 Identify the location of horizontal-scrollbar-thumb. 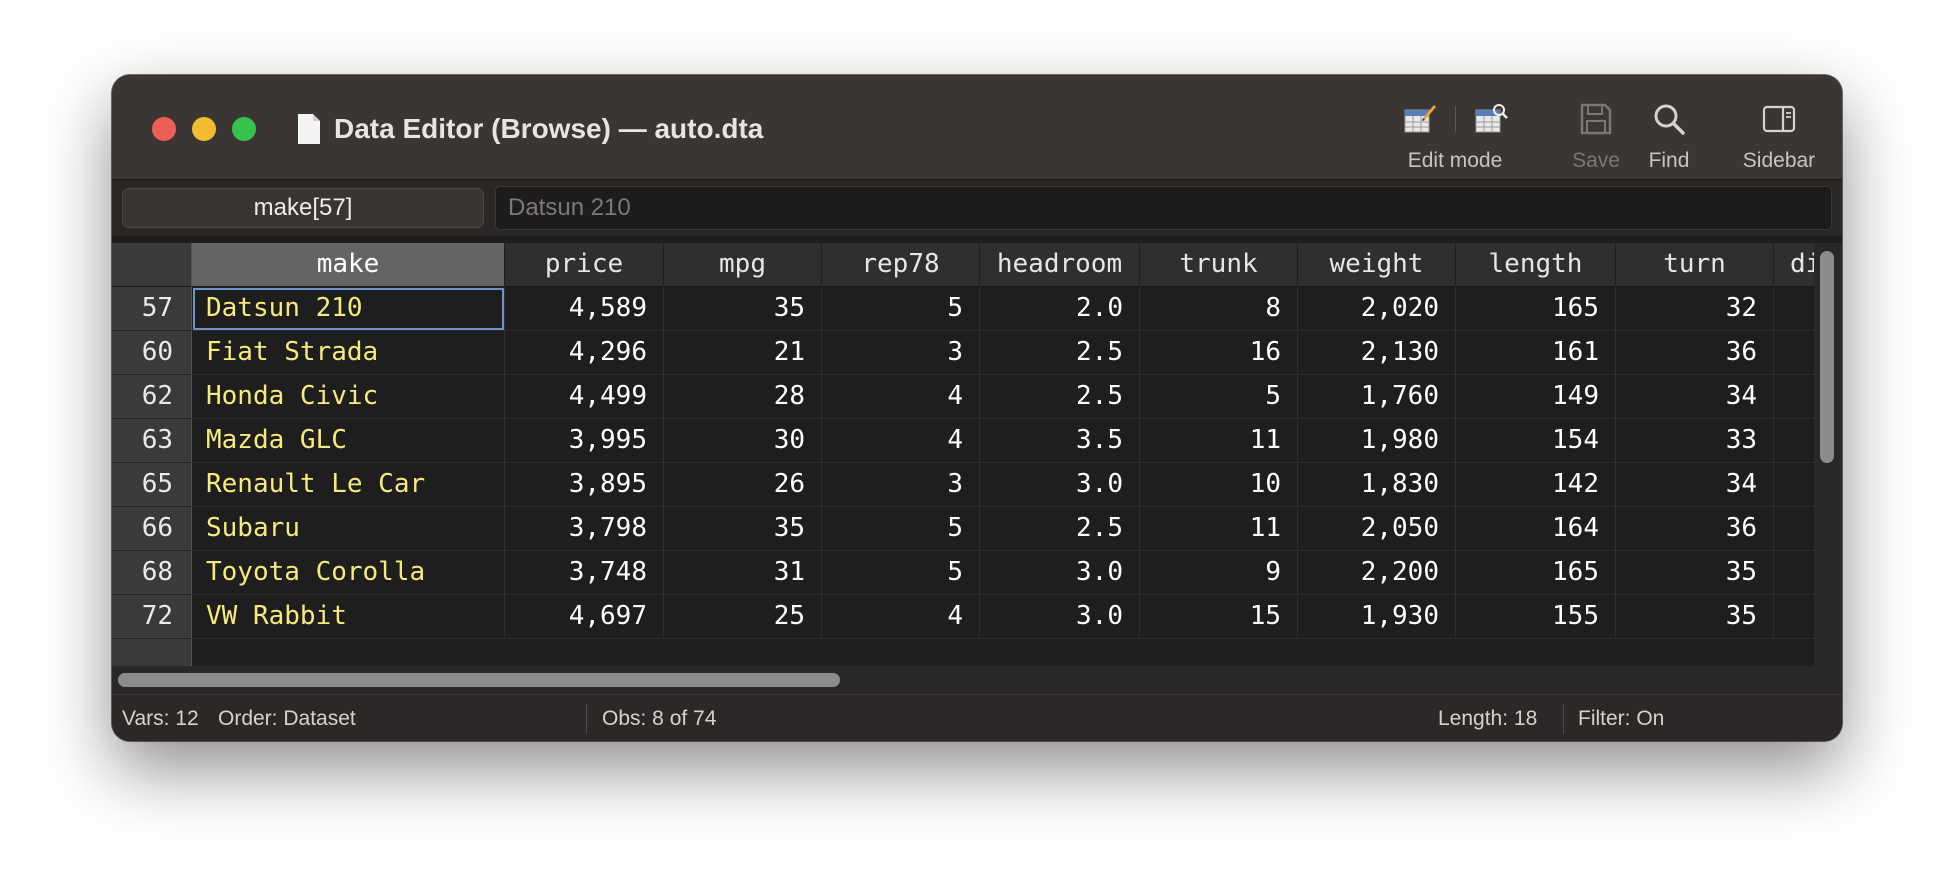
(479, 680).